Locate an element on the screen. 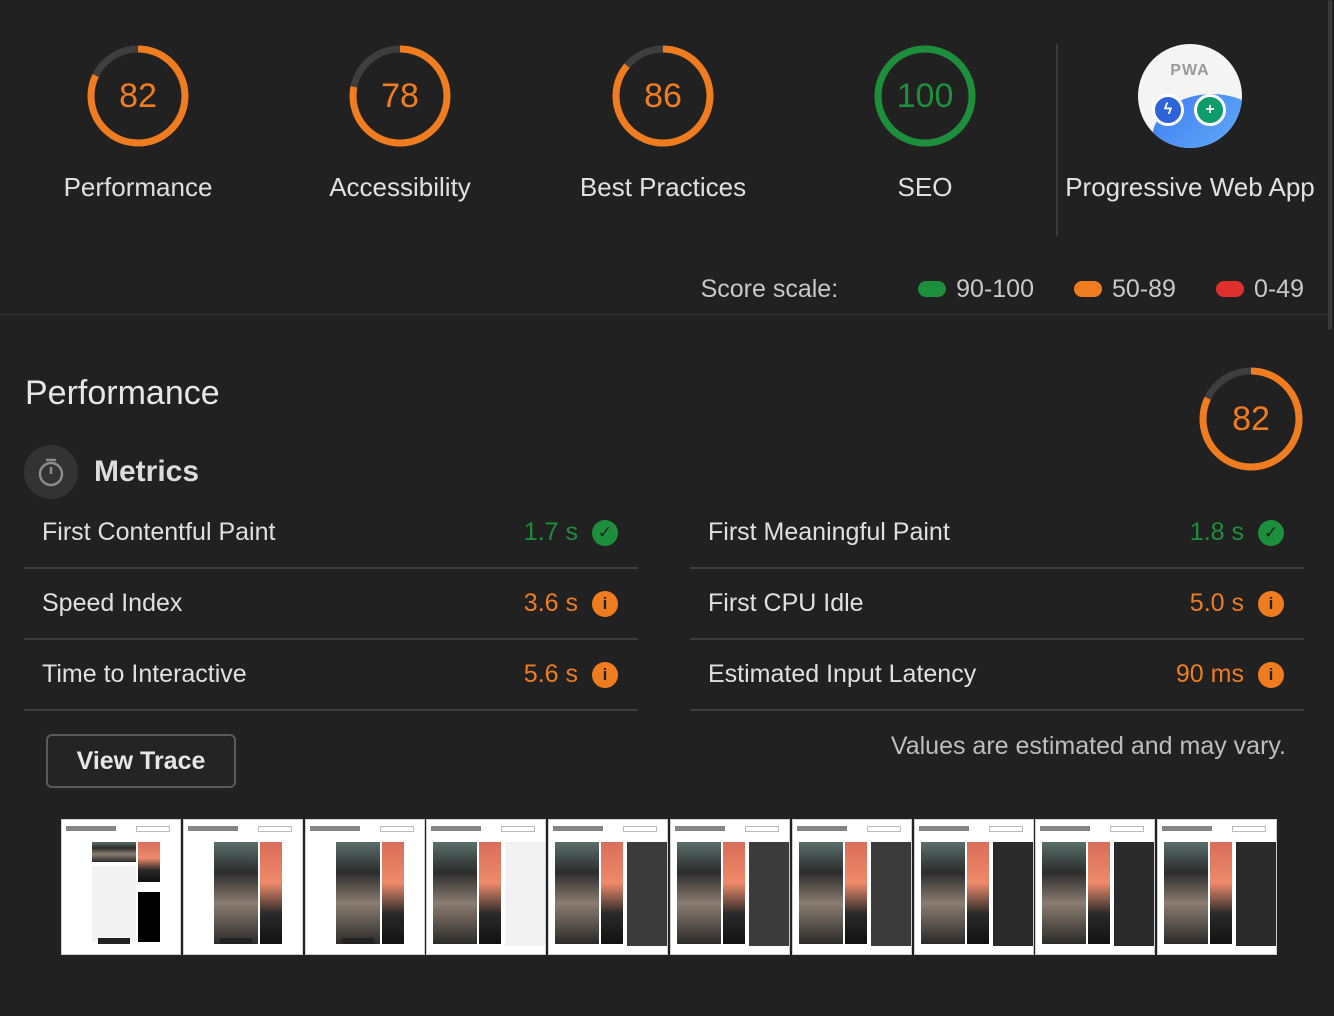 This screenshot has width=1334, height=1016. stopwatch-icon is located at coordinates (51, 472).